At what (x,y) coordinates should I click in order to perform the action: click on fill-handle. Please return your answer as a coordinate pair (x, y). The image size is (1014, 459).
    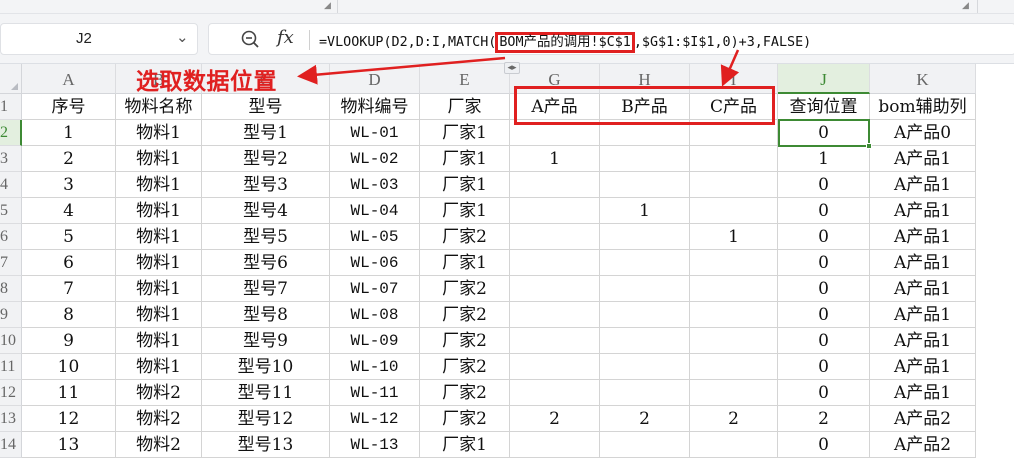
    Looking at the image, I should click on (869, 146).